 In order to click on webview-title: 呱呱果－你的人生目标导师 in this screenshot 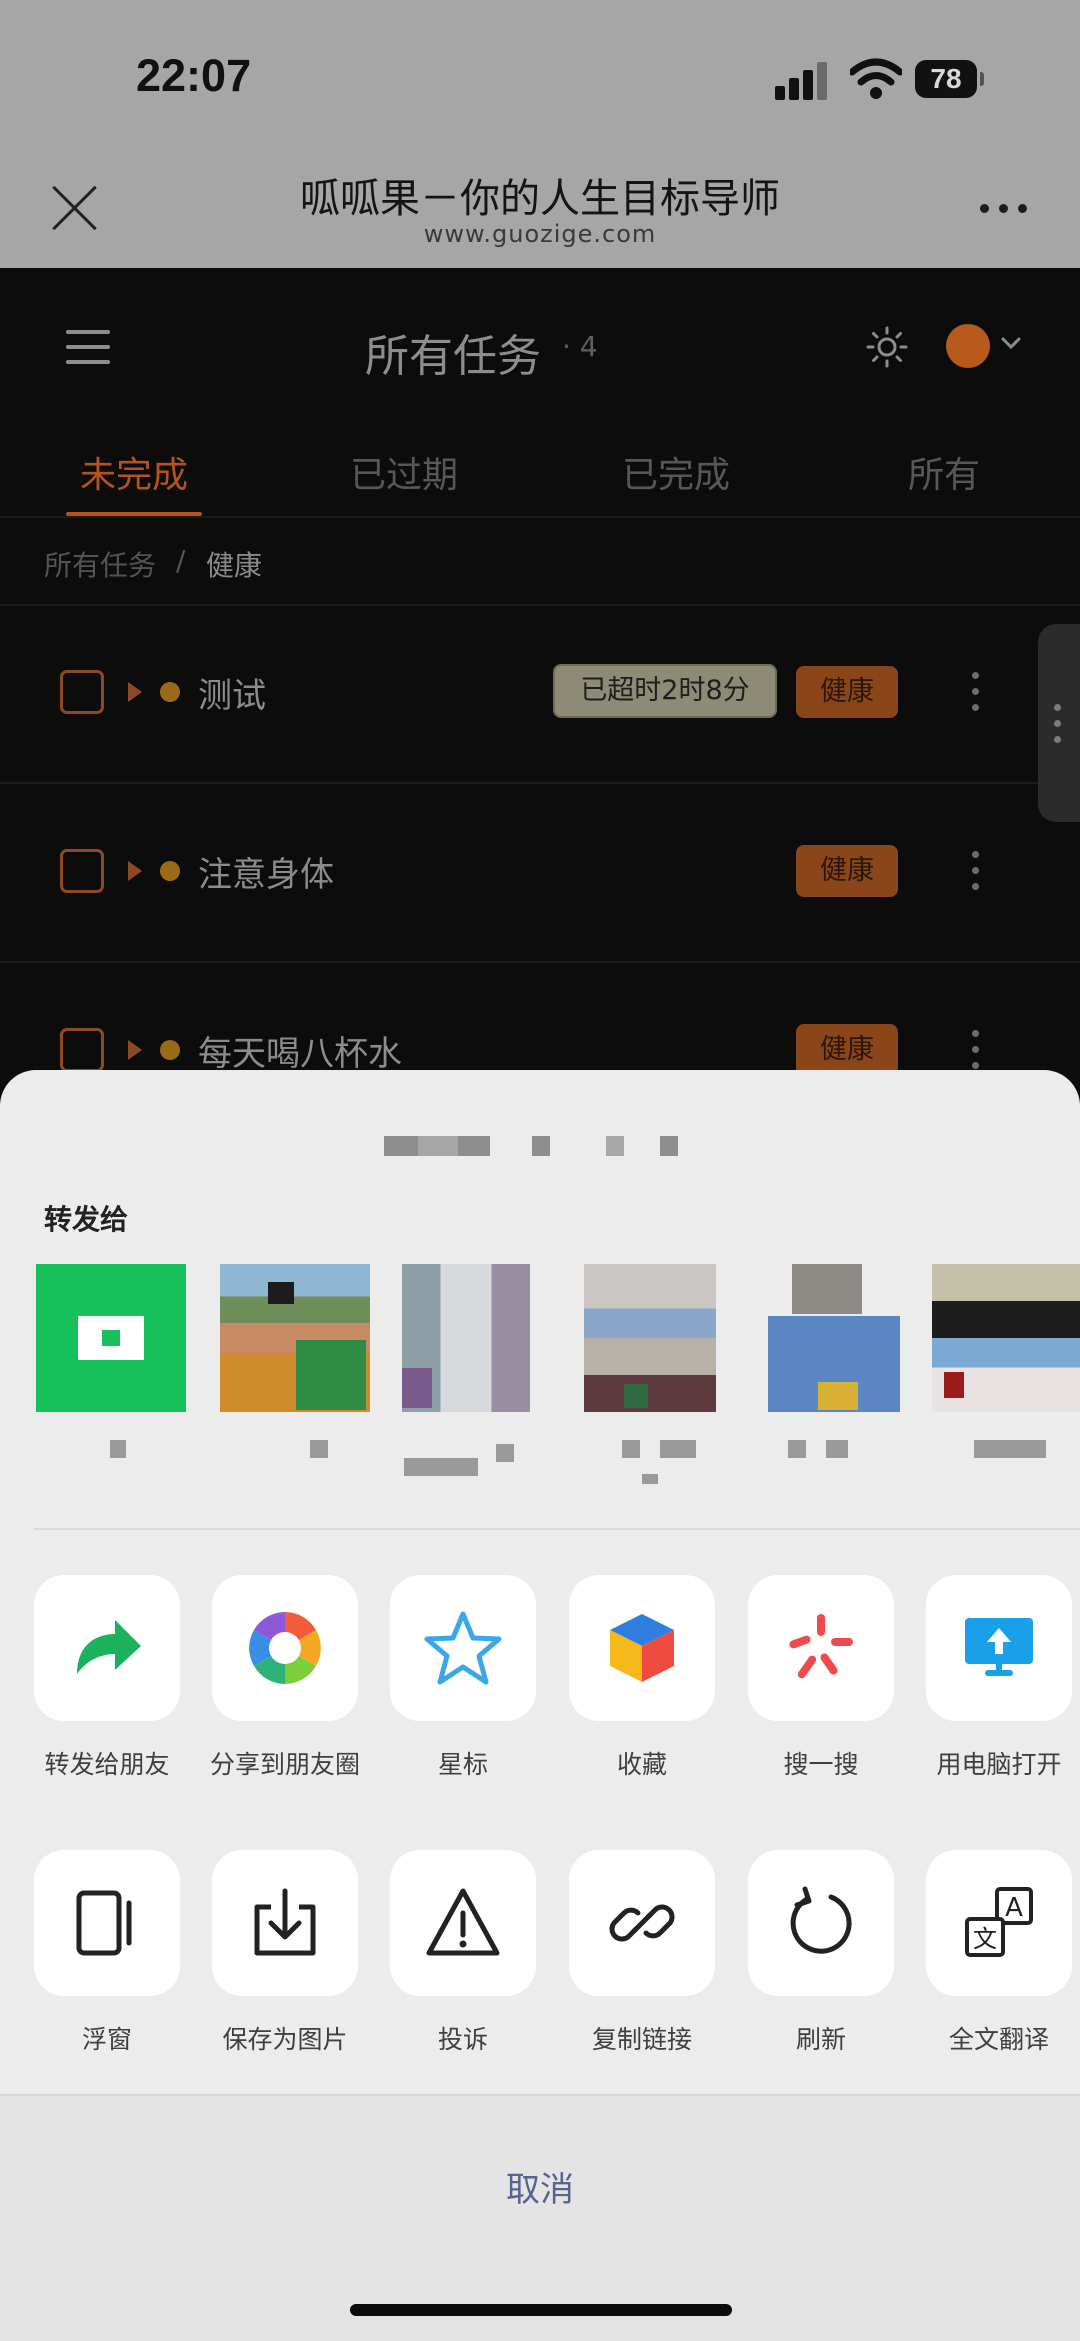, I will do `click(540, 199)`.